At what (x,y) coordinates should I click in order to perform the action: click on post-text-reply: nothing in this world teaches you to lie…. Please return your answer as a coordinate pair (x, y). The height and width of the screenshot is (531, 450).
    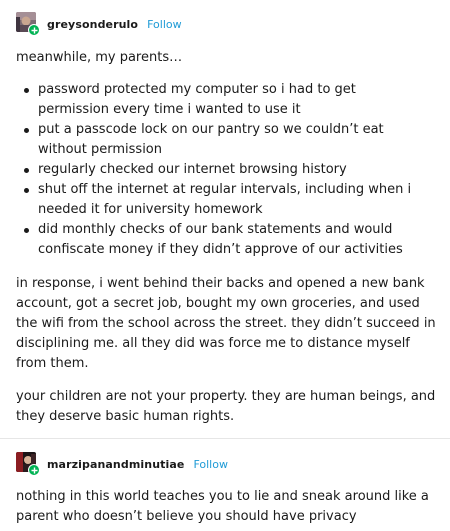
    Looking at the image, I should click on (222, 506).